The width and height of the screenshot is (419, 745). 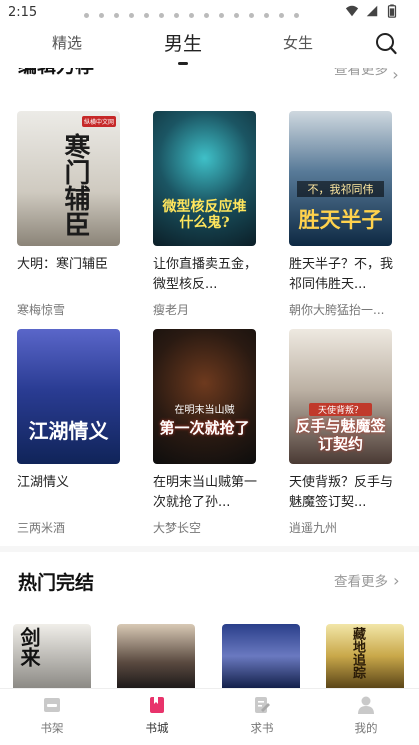 I want to click on editor-more-text: 查看更多, so click(x=361, y=73).